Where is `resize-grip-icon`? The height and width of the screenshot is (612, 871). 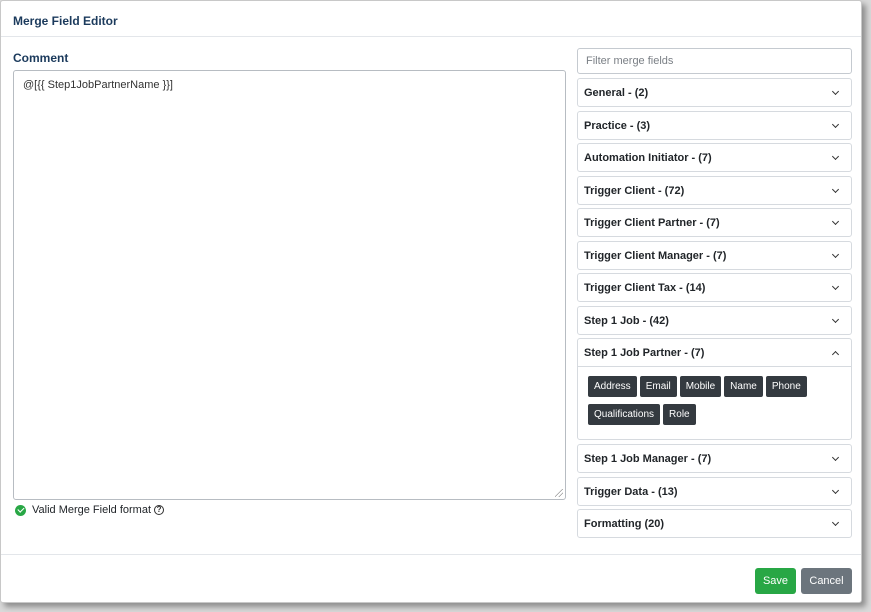 resize-grip-icon is located at coordinates (559, 493).